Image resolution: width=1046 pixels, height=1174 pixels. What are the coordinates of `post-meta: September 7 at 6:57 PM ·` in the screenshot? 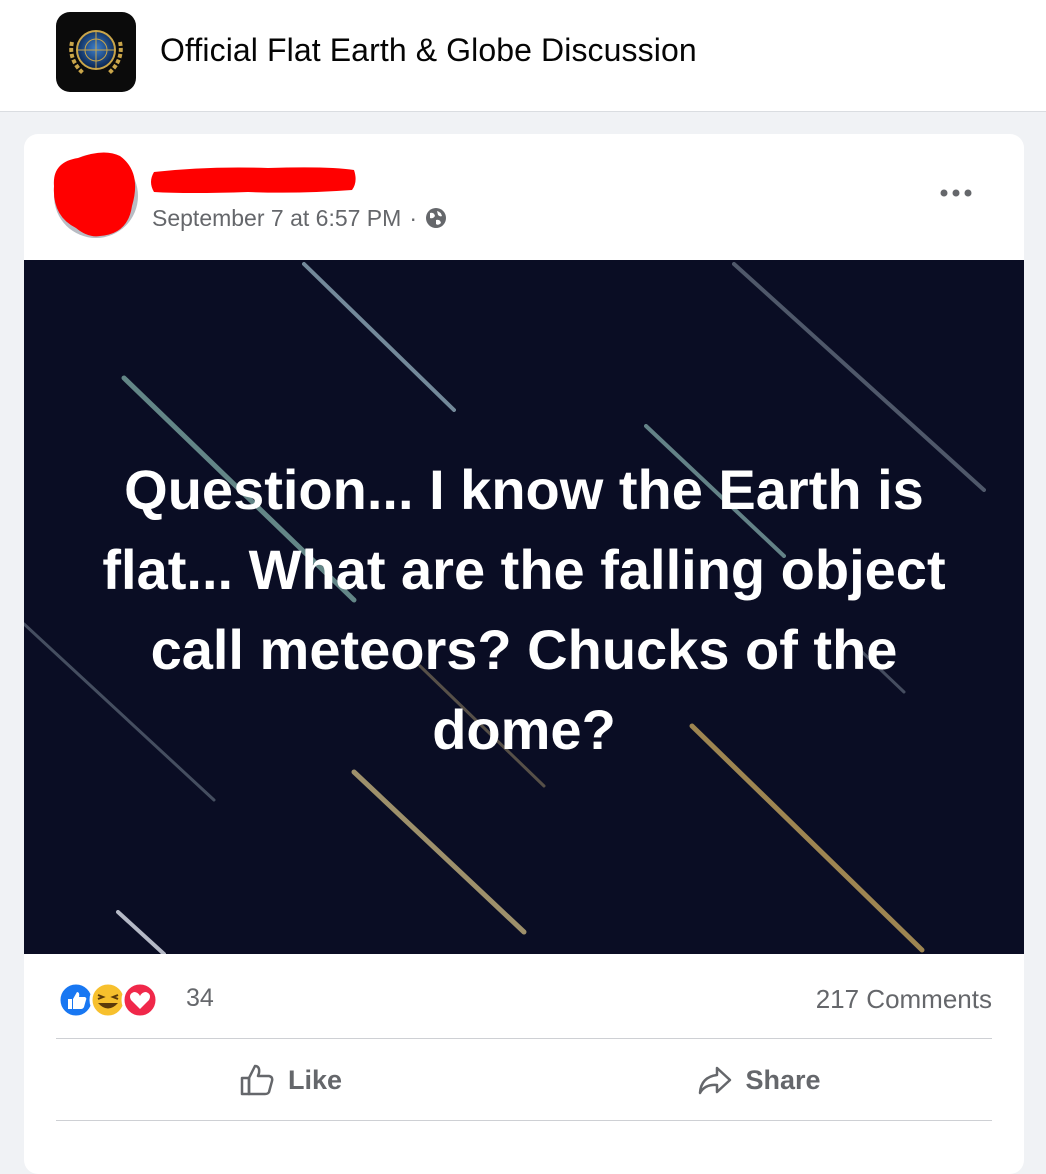 It's located at (299, 218).